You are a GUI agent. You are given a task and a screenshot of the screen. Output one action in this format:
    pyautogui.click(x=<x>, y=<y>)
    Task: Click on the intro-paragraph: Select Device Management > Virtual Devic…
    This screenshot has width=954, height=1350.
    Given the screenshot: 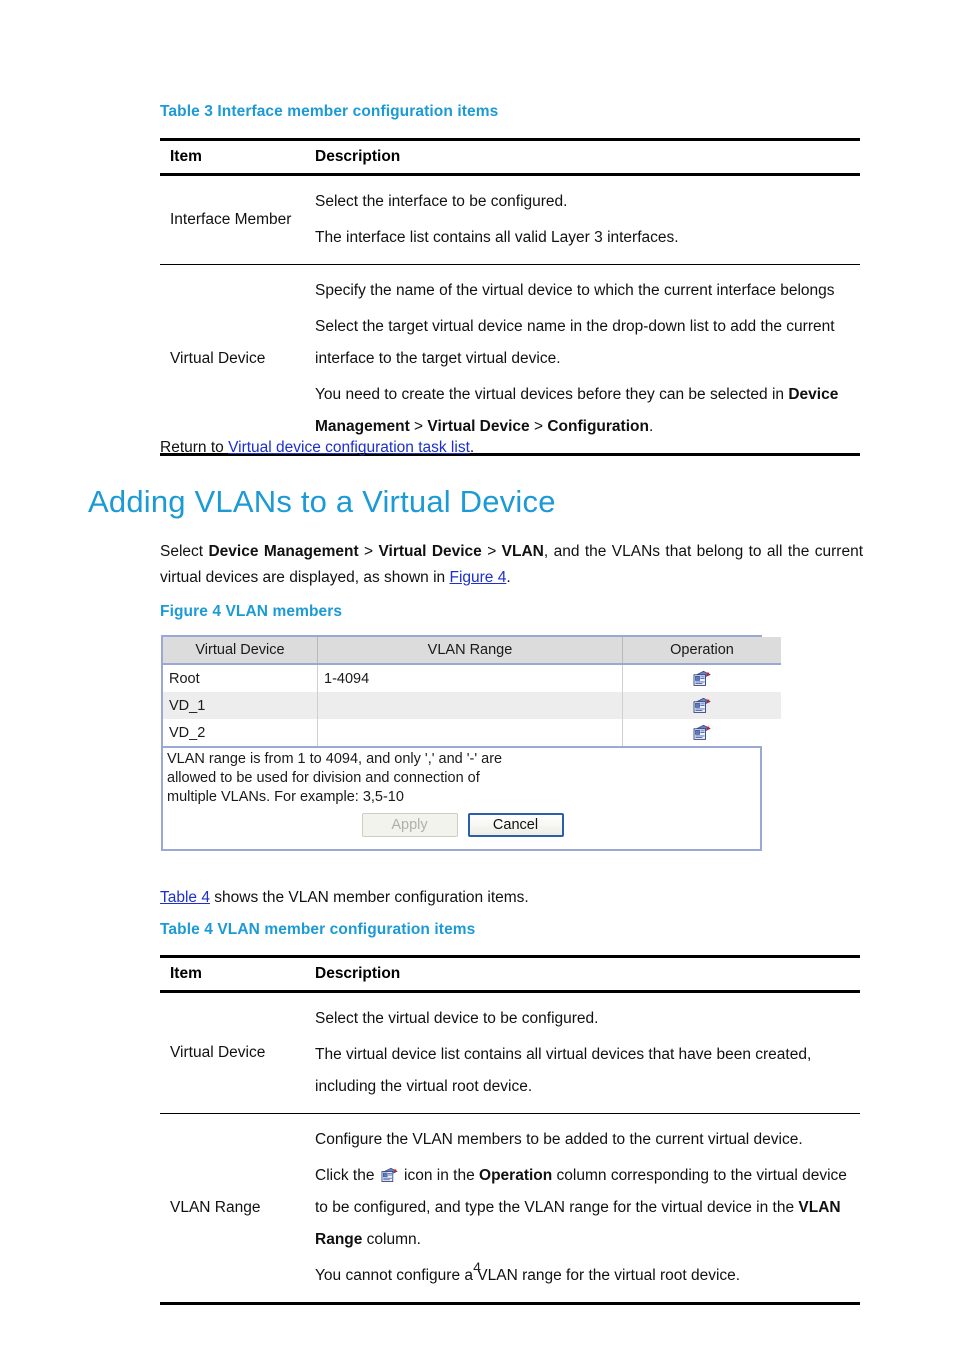 What is the action you would take?
    pyautogui.click(x=511, y=565)
    